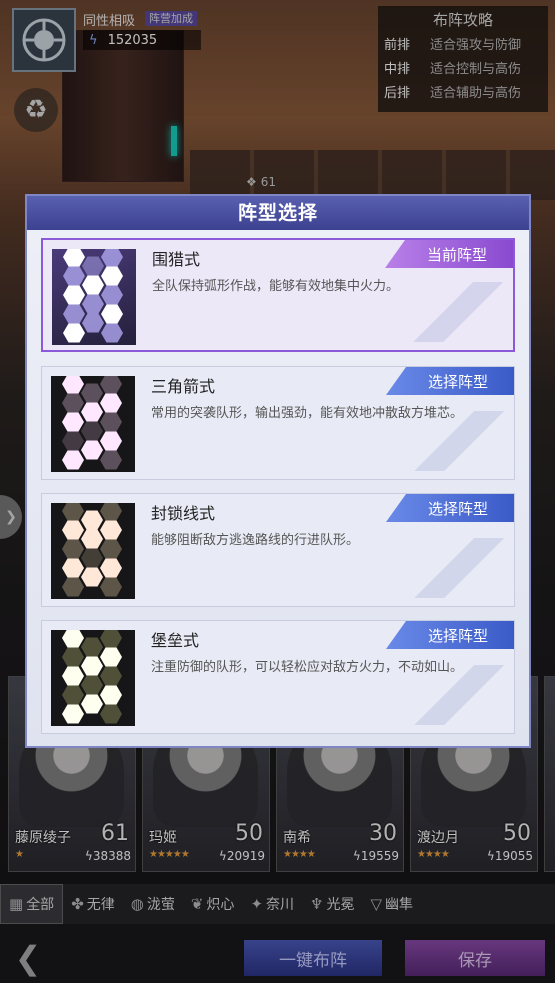 The height and width of the screenshot is (983, 555). Describe the element at coordinates (176, 259) in the screenshot. I see `formation-name: 围猎式` at that location.